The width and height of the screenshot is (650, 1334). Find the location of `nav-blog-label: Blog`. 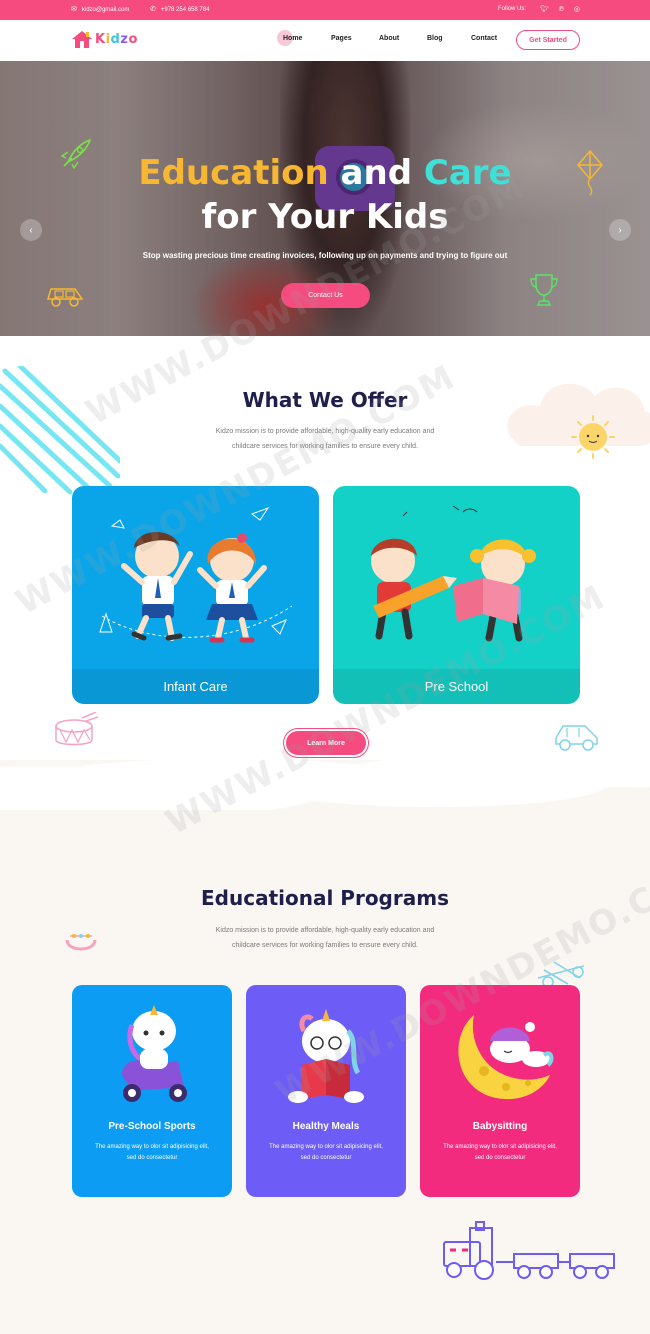

nav-blog-label: Blog is located at coordinates (435, 38).